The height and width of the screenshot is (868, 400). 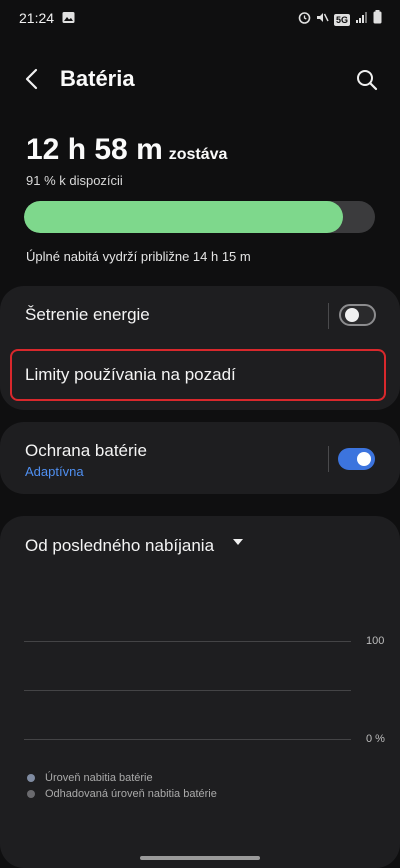 I want to click on grid-line-top, so click(x=187, y=641).